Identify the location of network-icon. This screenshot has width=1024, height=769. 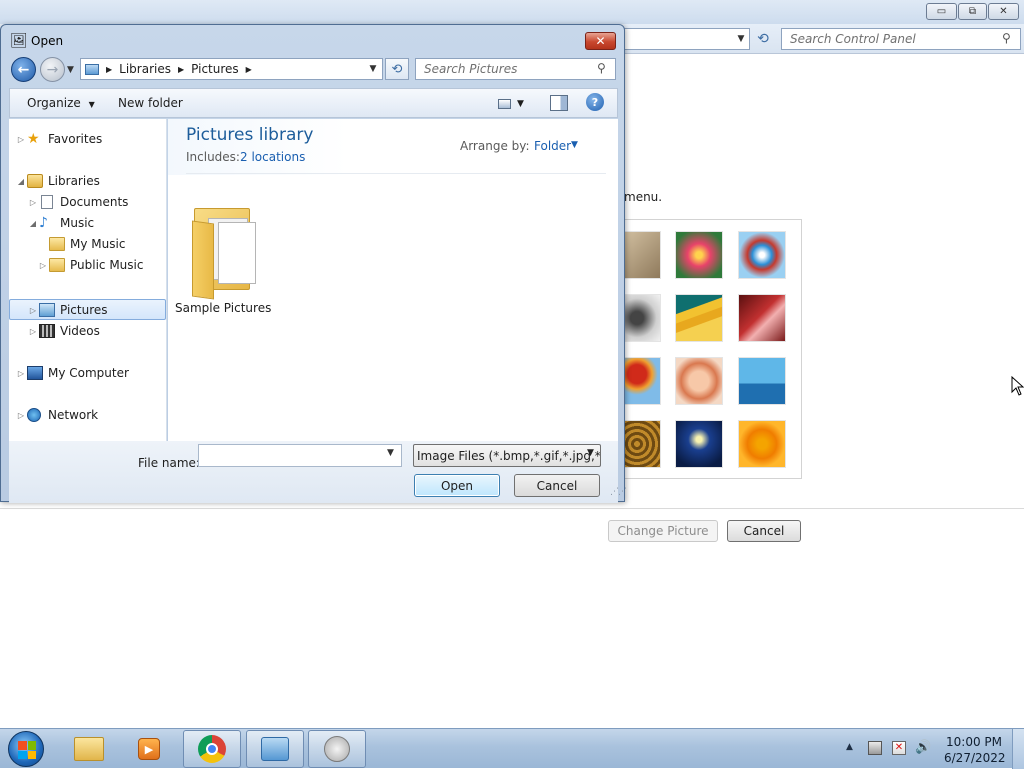
(34, 415).